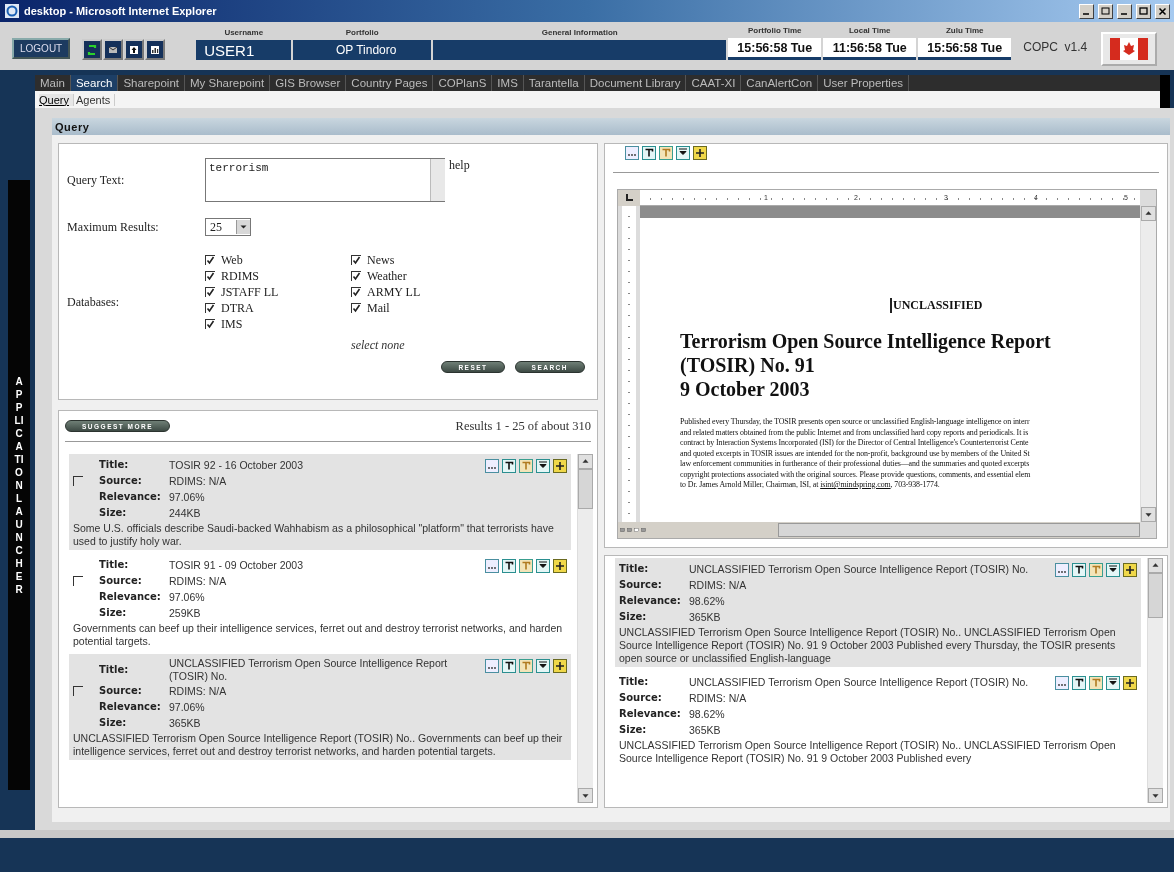 The height and width of the screenshot is (872, 1174). Describe the element at coordinates (1129, 49) in the screenshot. I see `flag-icon` at that location.